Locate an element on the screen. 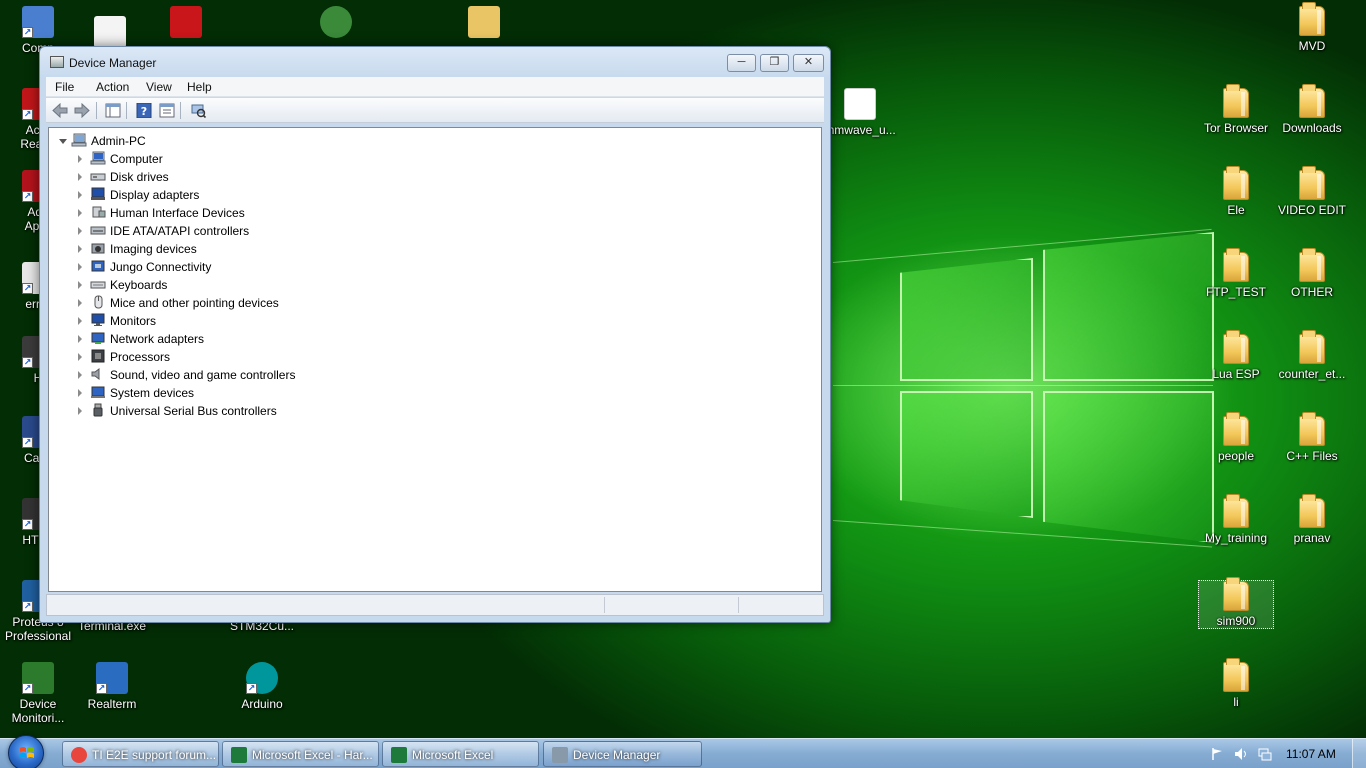  usb-icon is located at coordinates (98, 410).